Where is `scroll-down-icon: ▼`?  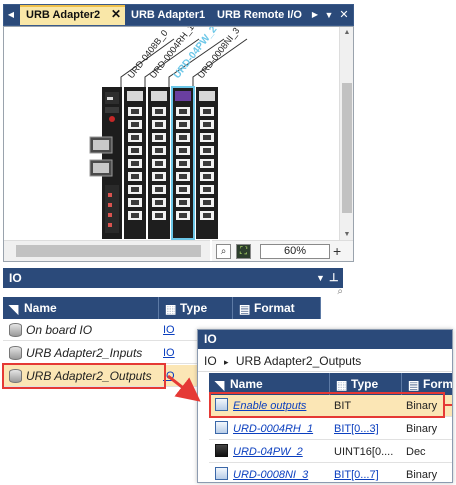 scroll-down-icon: ▼ is located at coordinates (346, 234).